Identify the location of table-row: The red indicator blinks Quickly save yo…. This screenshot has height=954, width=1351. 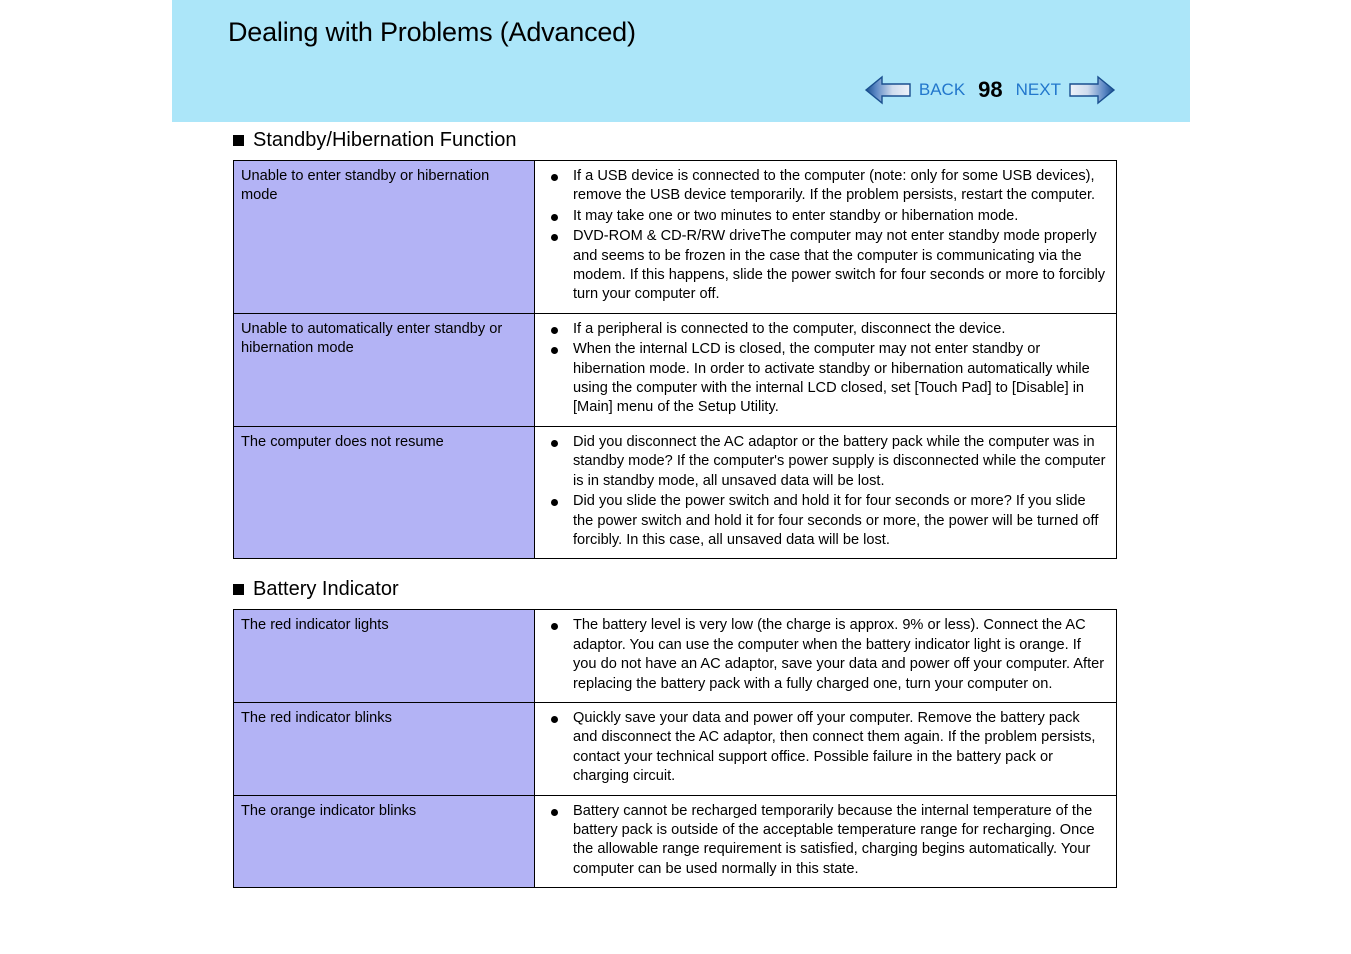
(675, 748).